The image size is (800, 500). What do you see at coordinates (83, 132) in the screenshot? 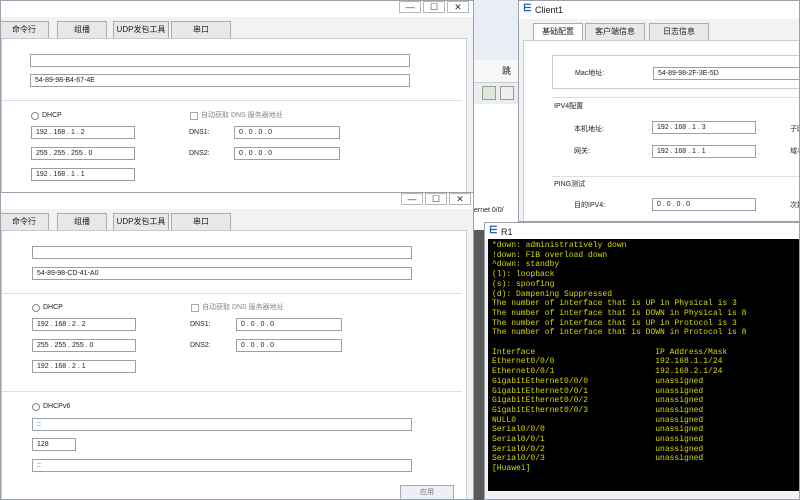
I see `ip-address-field: 192 . 168 . 1 . 2` at bounding box center [83, 132].